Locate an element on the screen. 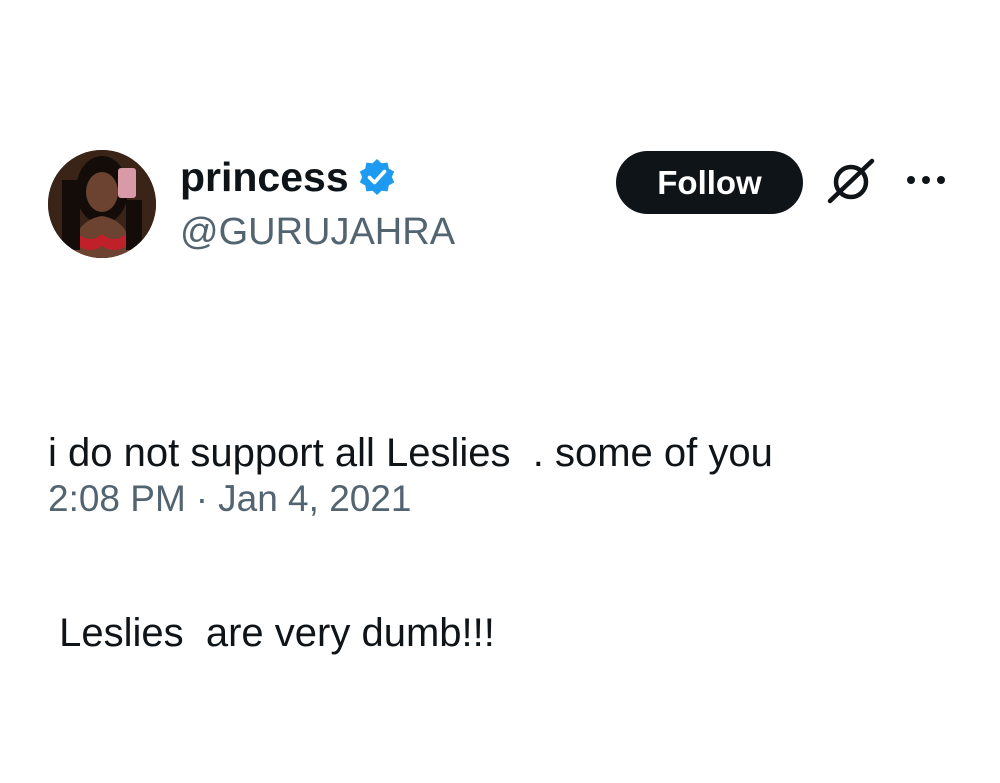  display-name: princess is located at coordinates (288, 177).